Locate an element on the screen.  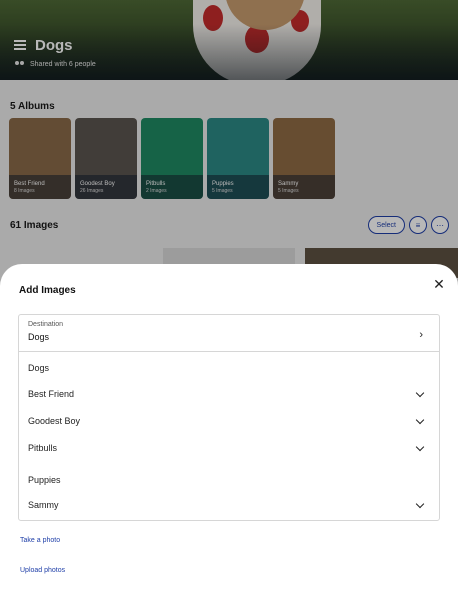
destination-option: Pitbulls is located at coordinates (229, 449).